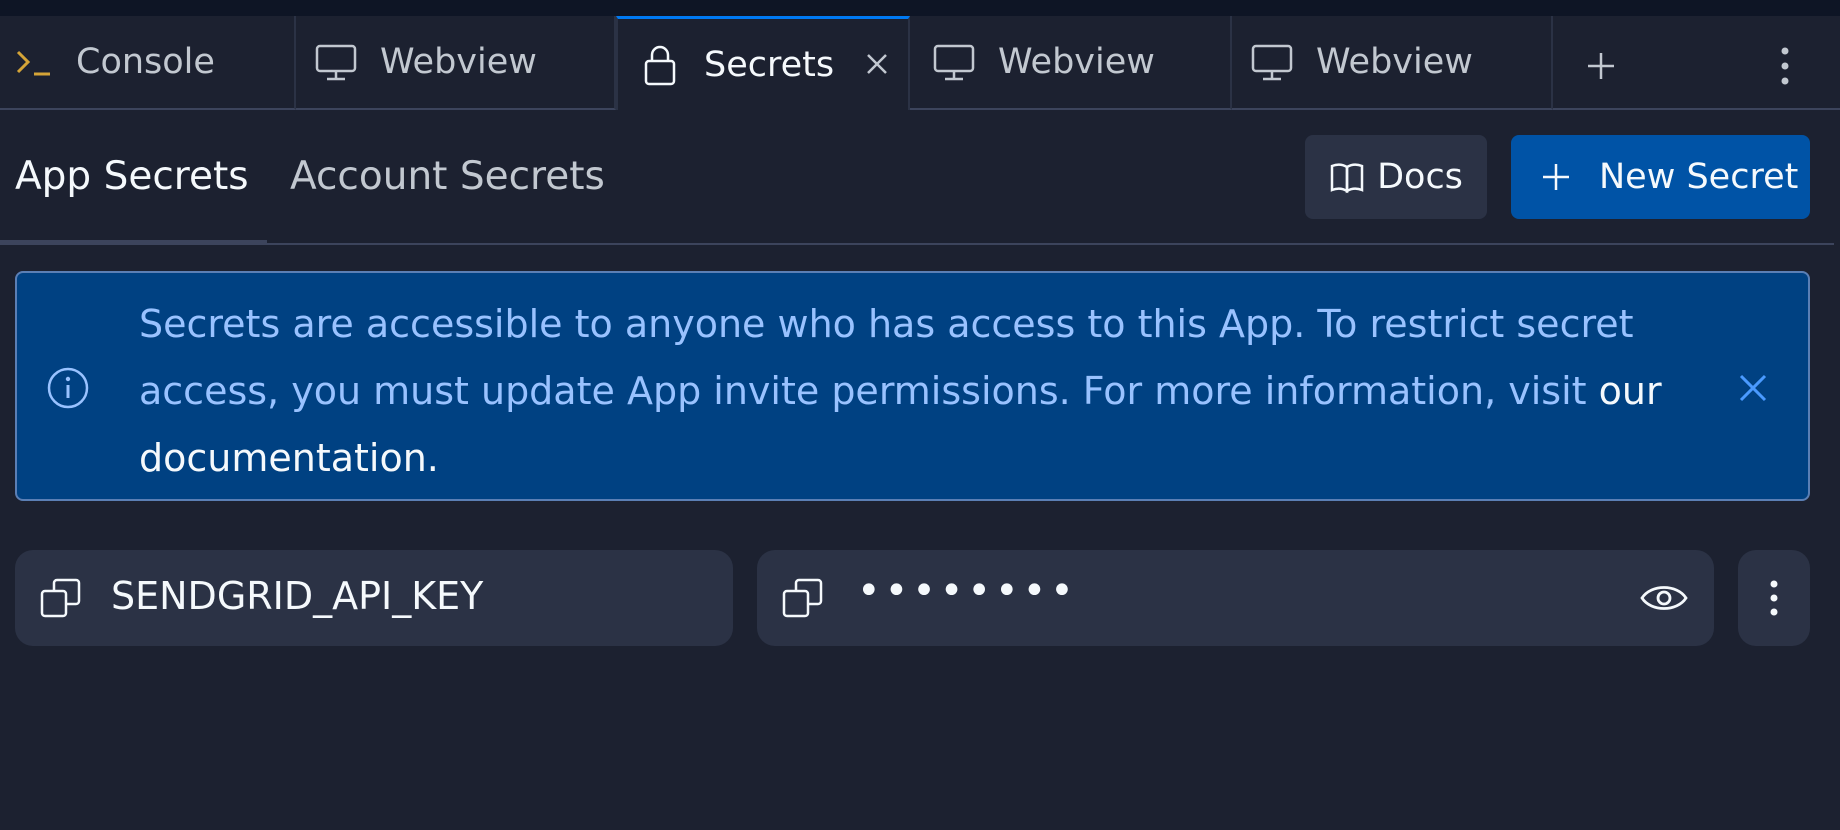 The width and height of the screenshot is (1840, 830). Describe the element at coordinates (68, 388) in the screenshot. I see `info-icon` at that location.